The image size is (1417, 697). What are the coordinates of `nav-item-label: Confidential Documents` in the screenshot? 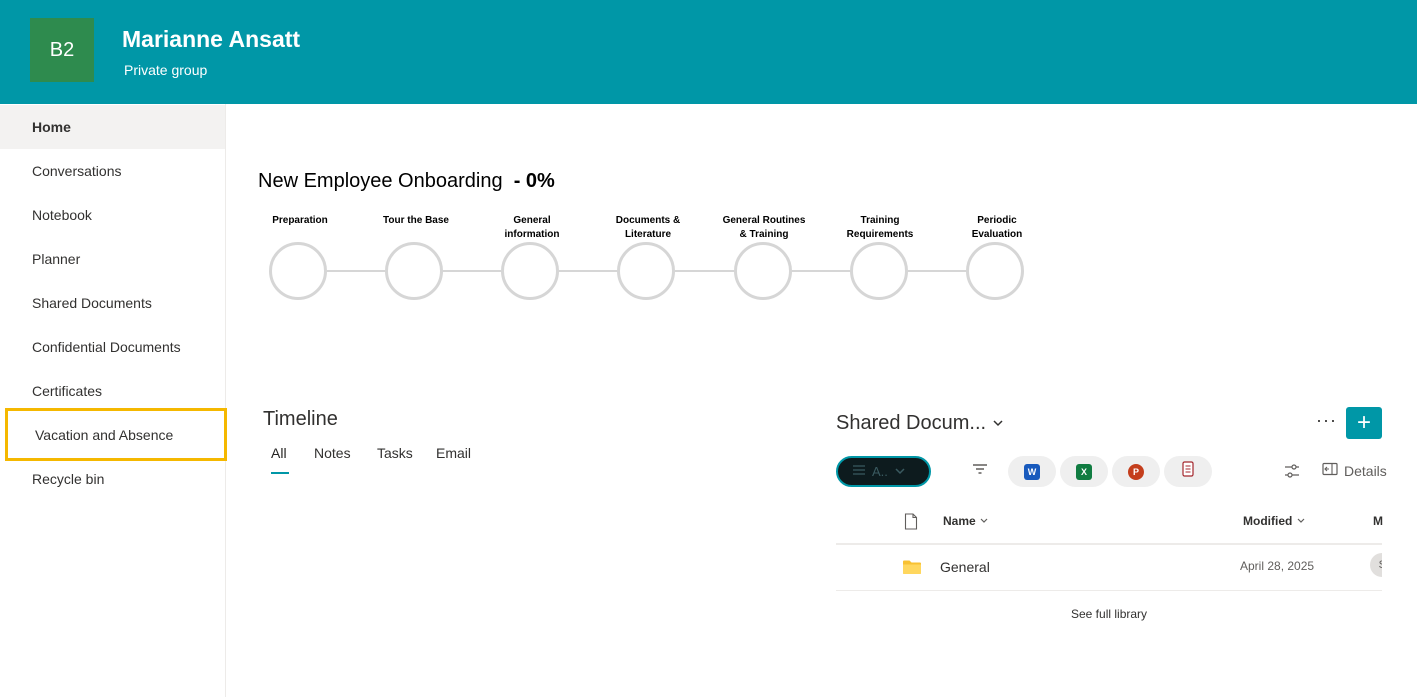 It's located at (106, 347).